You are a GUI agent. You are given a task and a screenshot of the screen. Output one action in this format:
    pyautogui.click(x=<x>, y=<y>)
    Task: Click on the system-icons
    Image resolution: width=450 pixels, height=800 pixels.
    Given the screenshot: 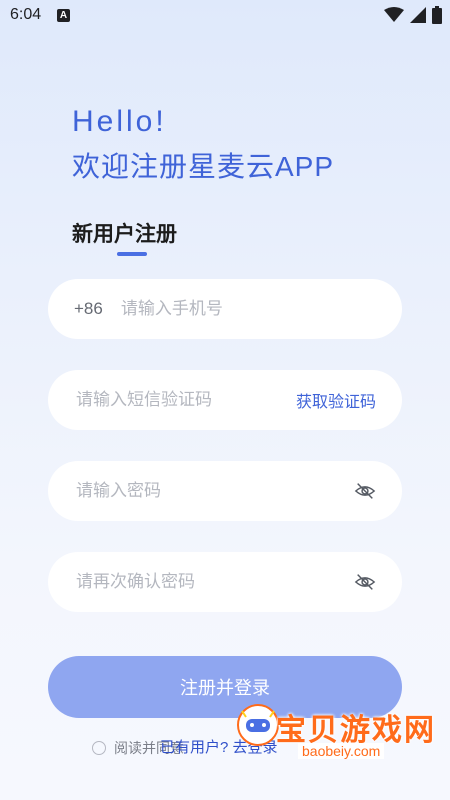 What is the action you would take?
    pyautogui.click(x=413, y=15)
    